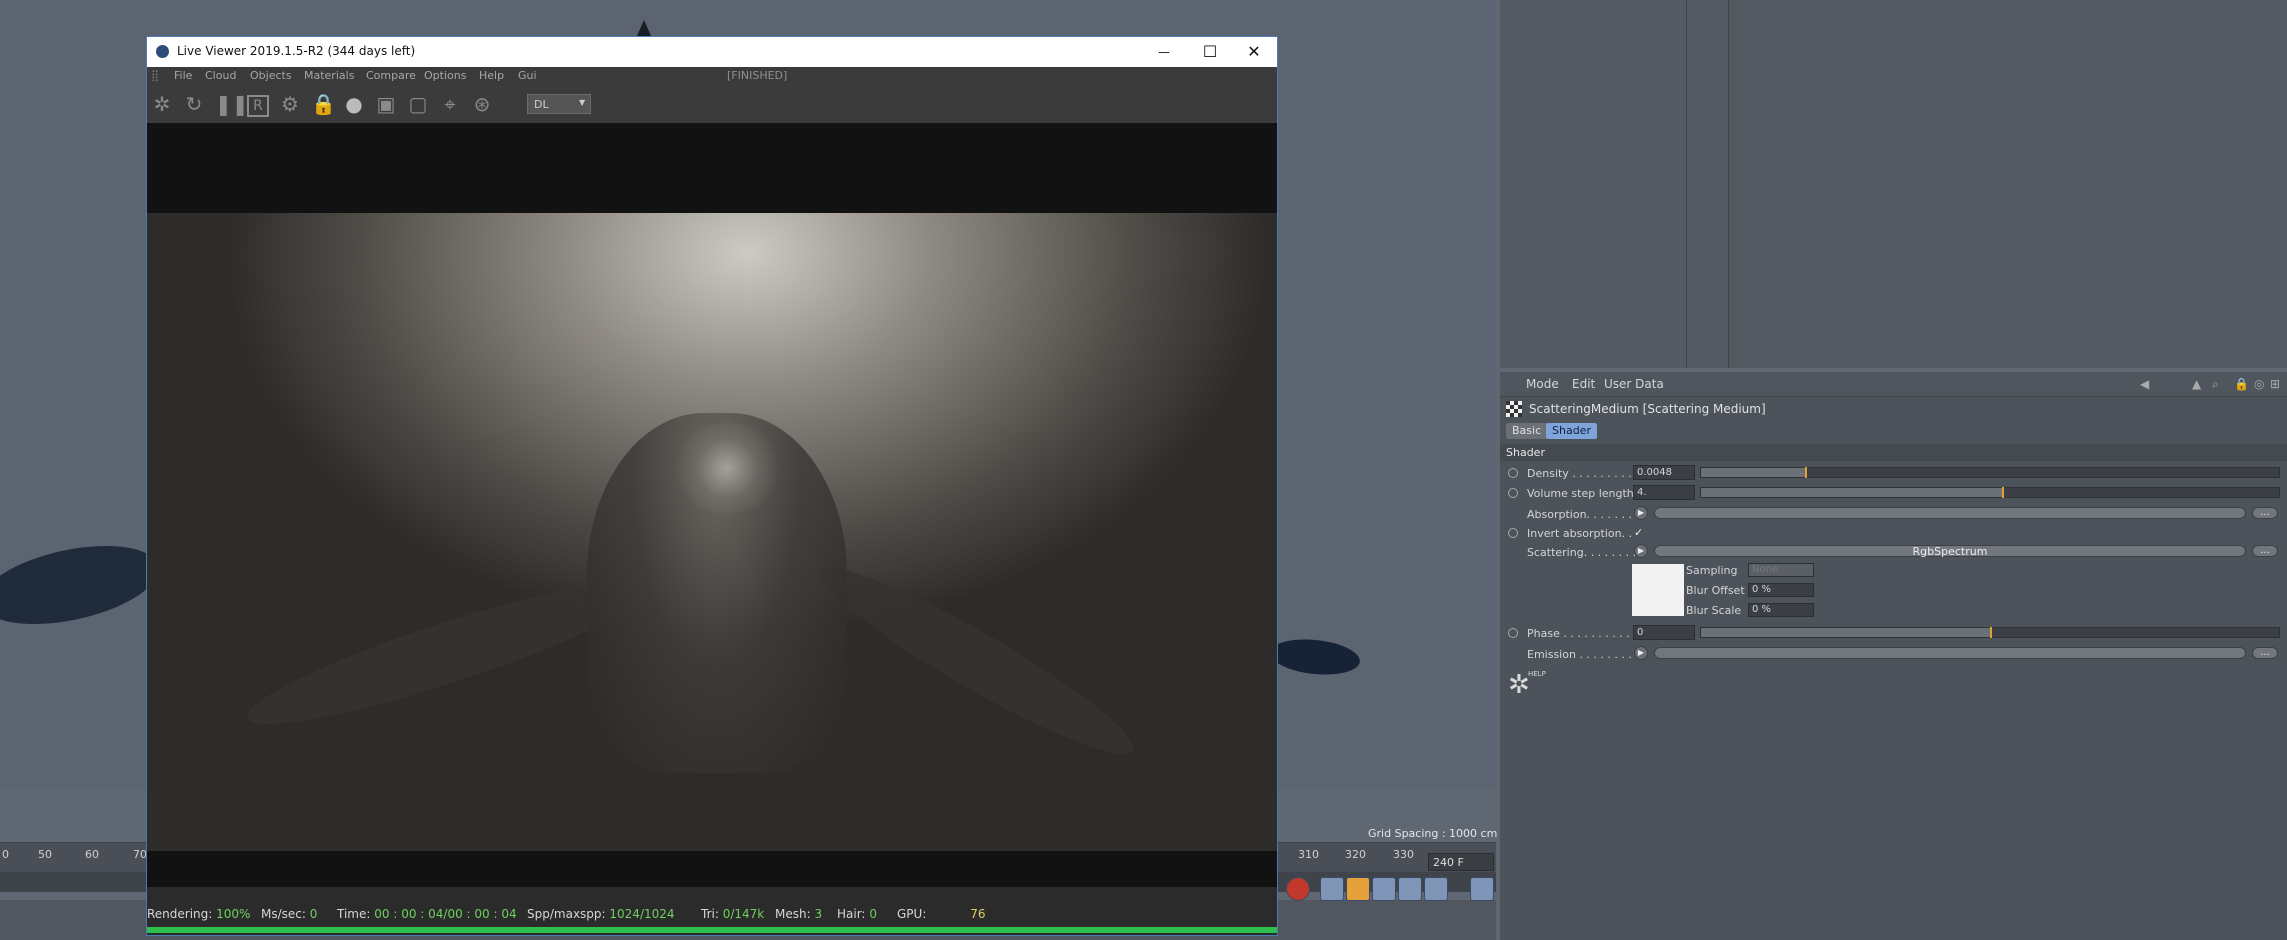 The width and height of the screenshot is (2287, 940). Describe the element at coordinates (1585, 552) in the screenshot. I see `scattering-label: Scattering. . . . . . . . .` at that location.